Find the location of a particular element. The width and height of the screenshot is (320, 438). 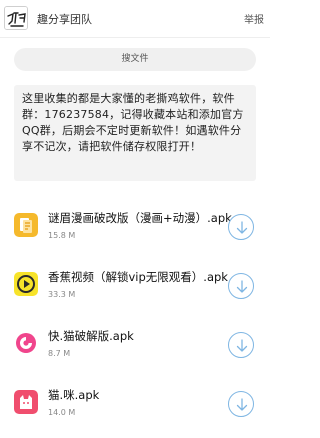

team-logo is located at coordinates (16, 18).